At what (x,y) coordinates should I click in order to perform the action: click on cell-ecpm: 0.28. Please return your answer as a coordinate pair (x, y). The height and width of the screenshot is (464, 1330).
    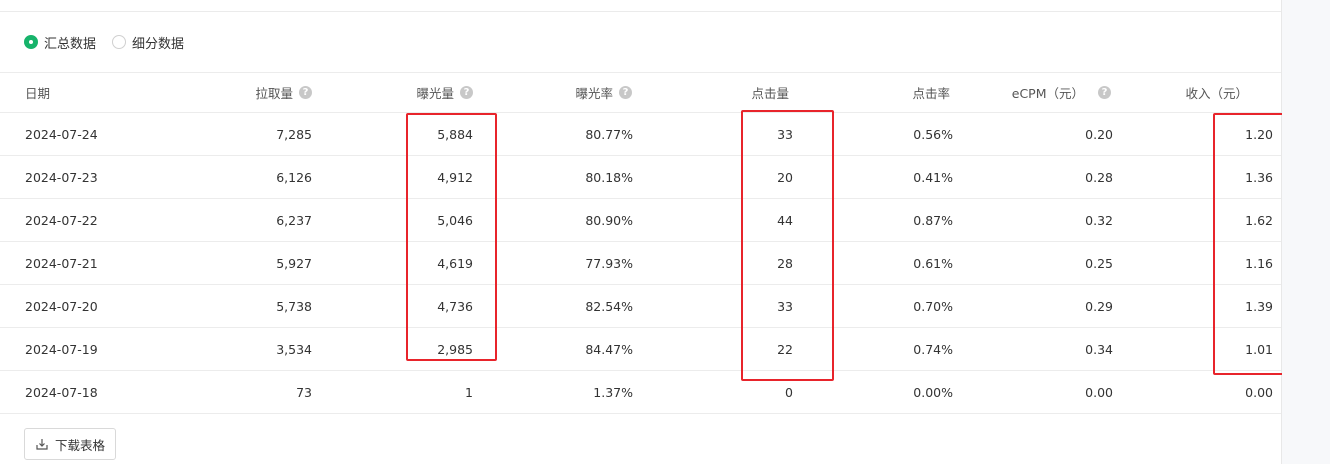
    Looking at the image, I should click on (1099, 177).